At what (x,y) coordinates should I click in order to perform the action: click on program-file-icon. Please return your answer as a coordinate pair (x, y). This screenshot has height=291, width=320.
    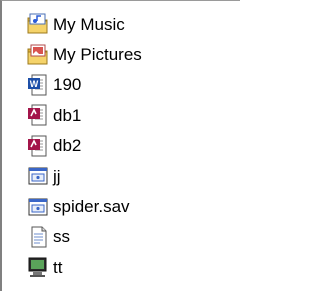
    Looking at the image, I should click on (38, 267).